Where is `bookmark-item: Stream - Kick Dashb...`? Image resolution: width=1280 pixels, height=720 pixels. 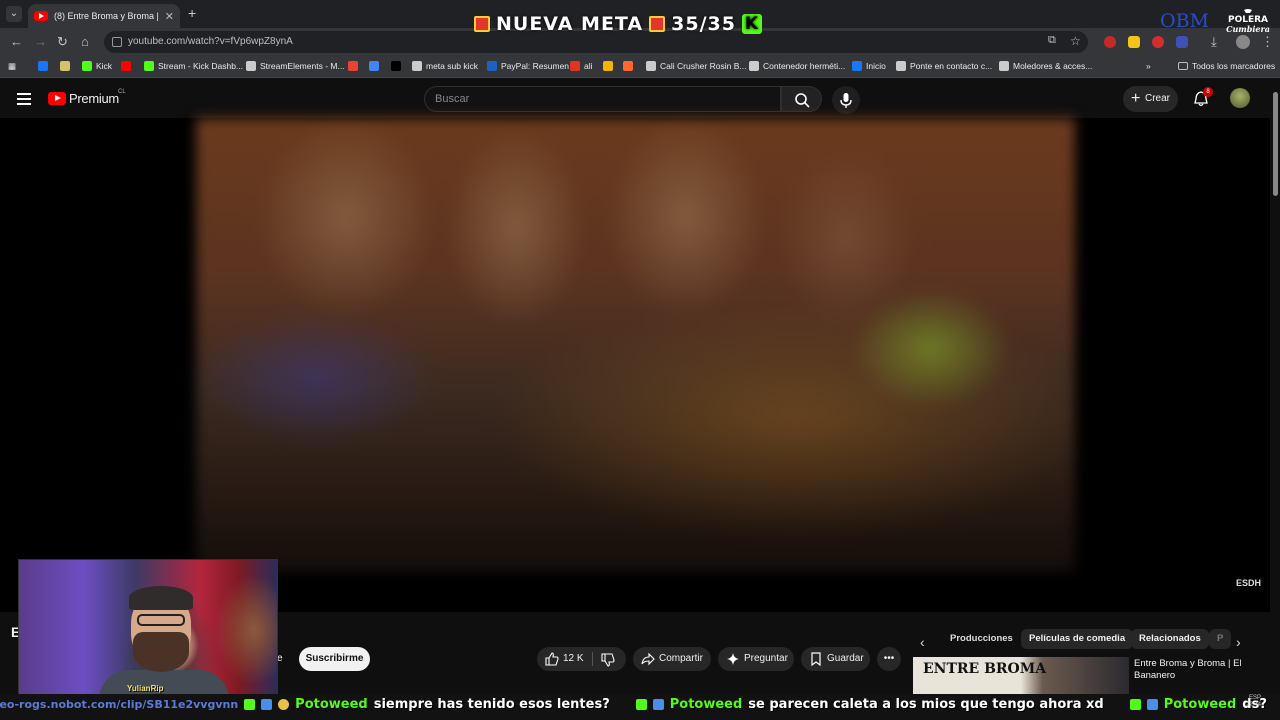 bookmark-item: Stream - Kick Dashb... is located at coordinates (193, 66).